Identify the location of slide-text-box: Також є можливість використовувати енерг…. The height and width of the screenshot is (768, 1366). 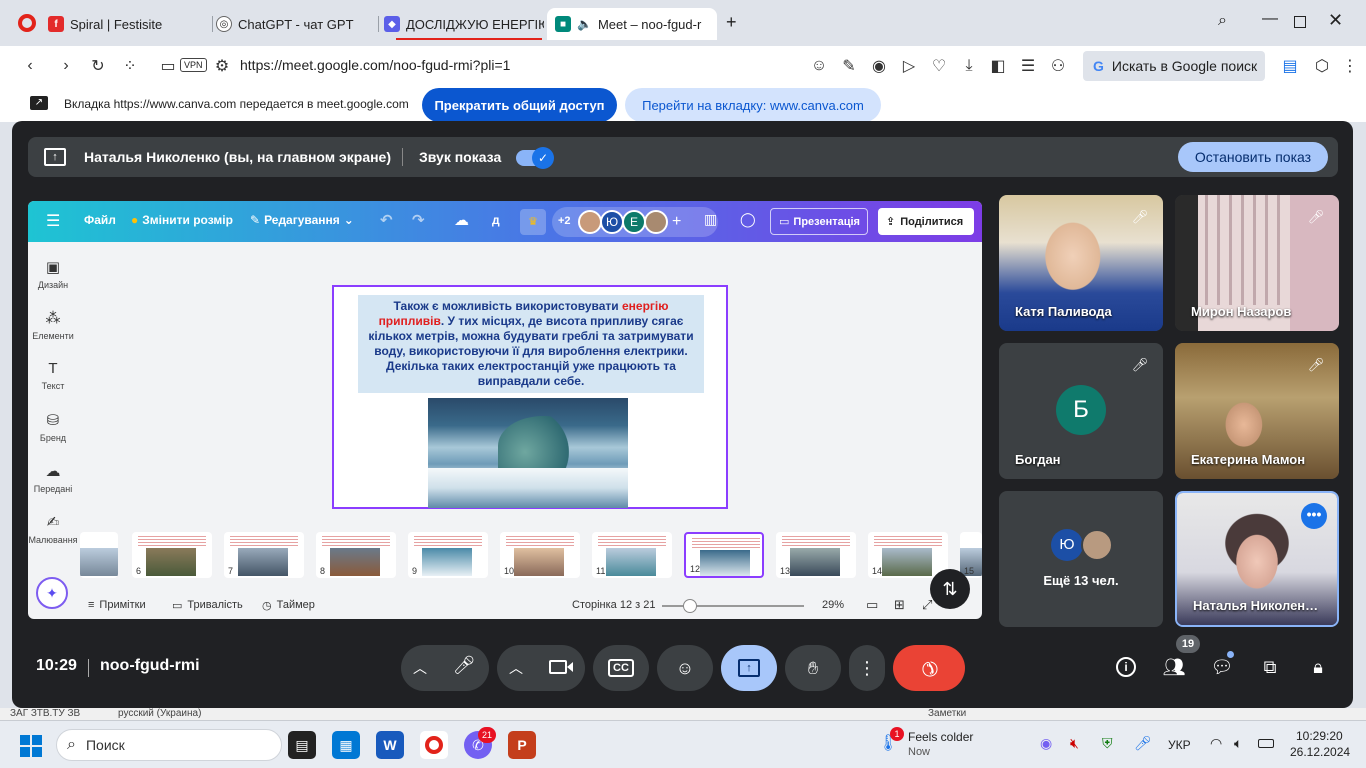
(531, 344).